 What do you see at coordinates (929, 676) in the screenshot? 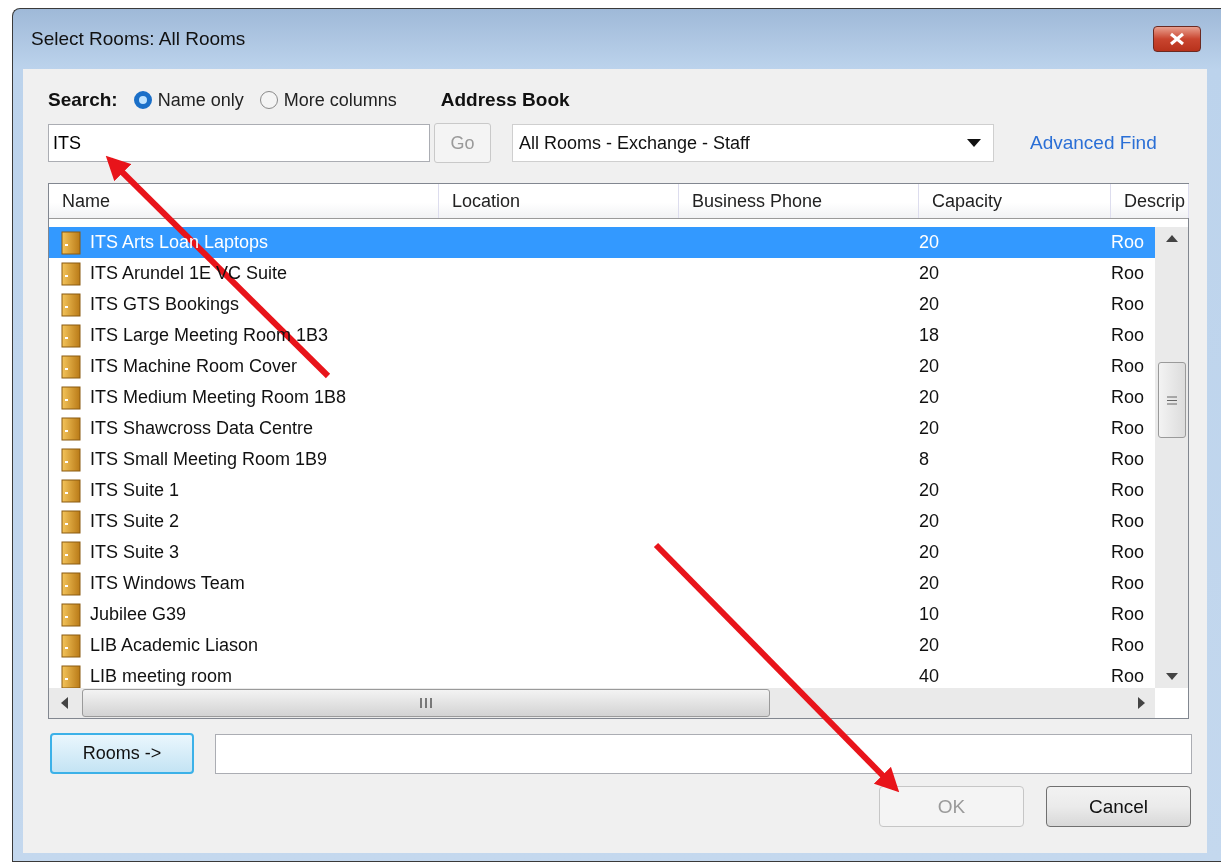
I see `capacity-cell: 40` at bounding box center [929, 676].